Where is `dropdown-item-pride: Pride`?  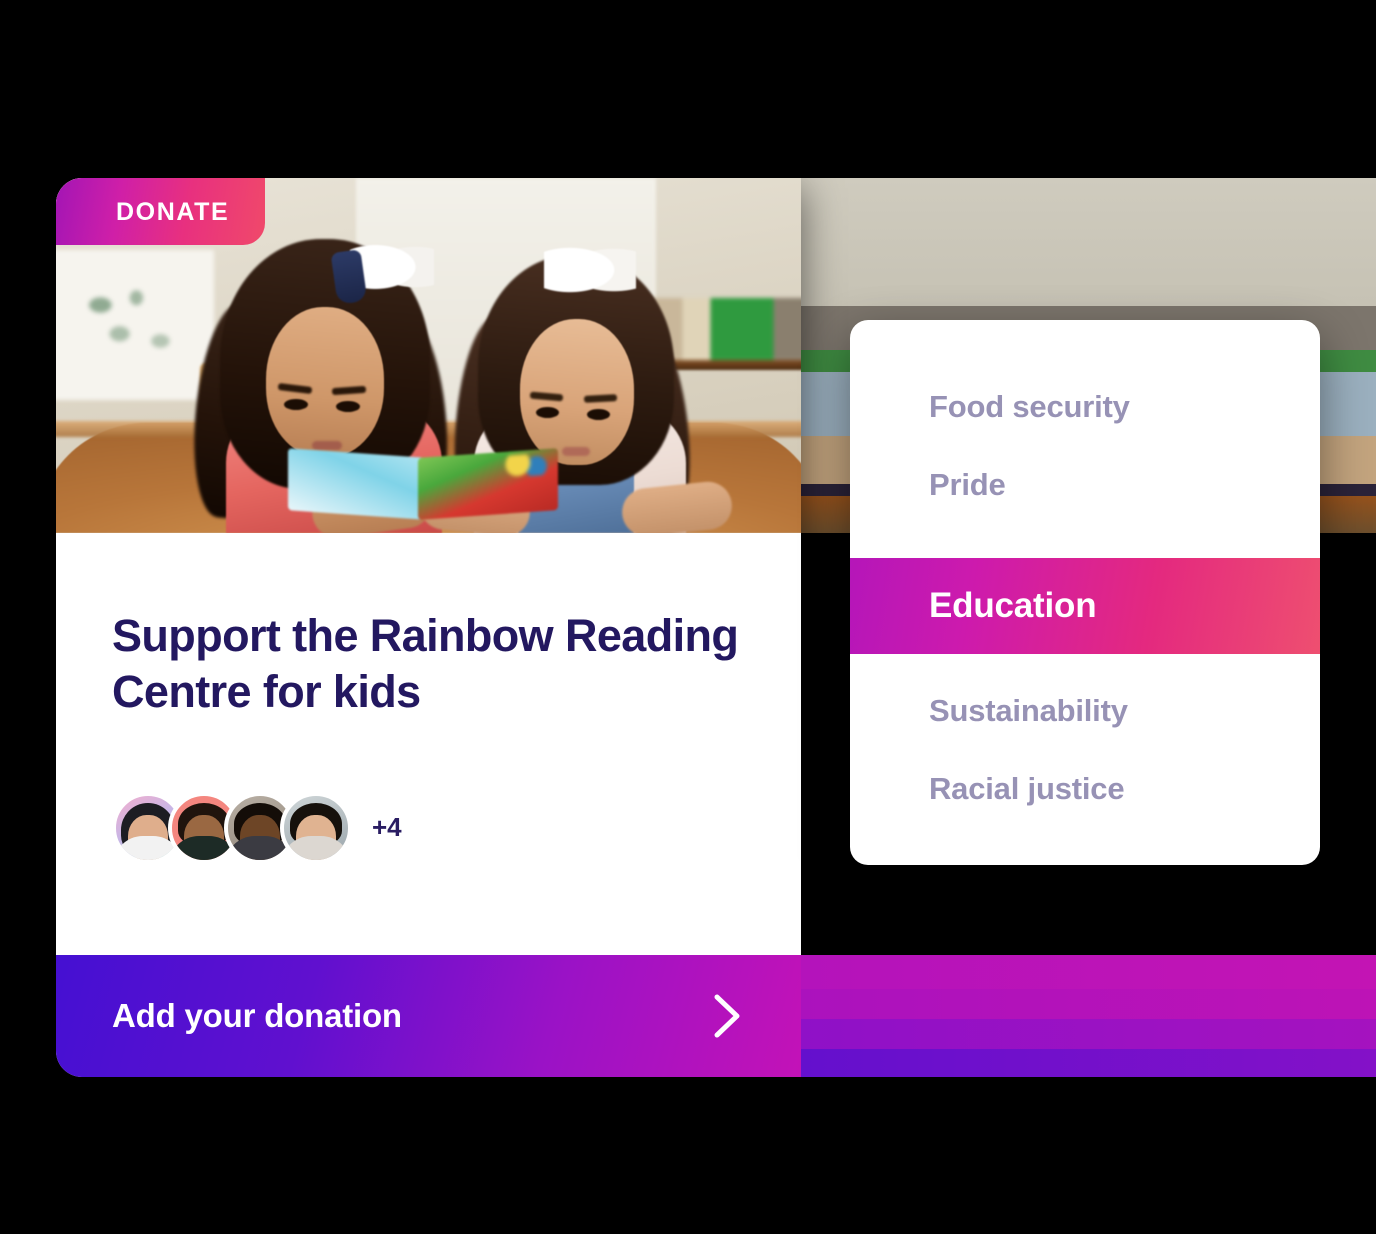 dropdown-item-pride: Pride is located at coordinates (1085, 485).